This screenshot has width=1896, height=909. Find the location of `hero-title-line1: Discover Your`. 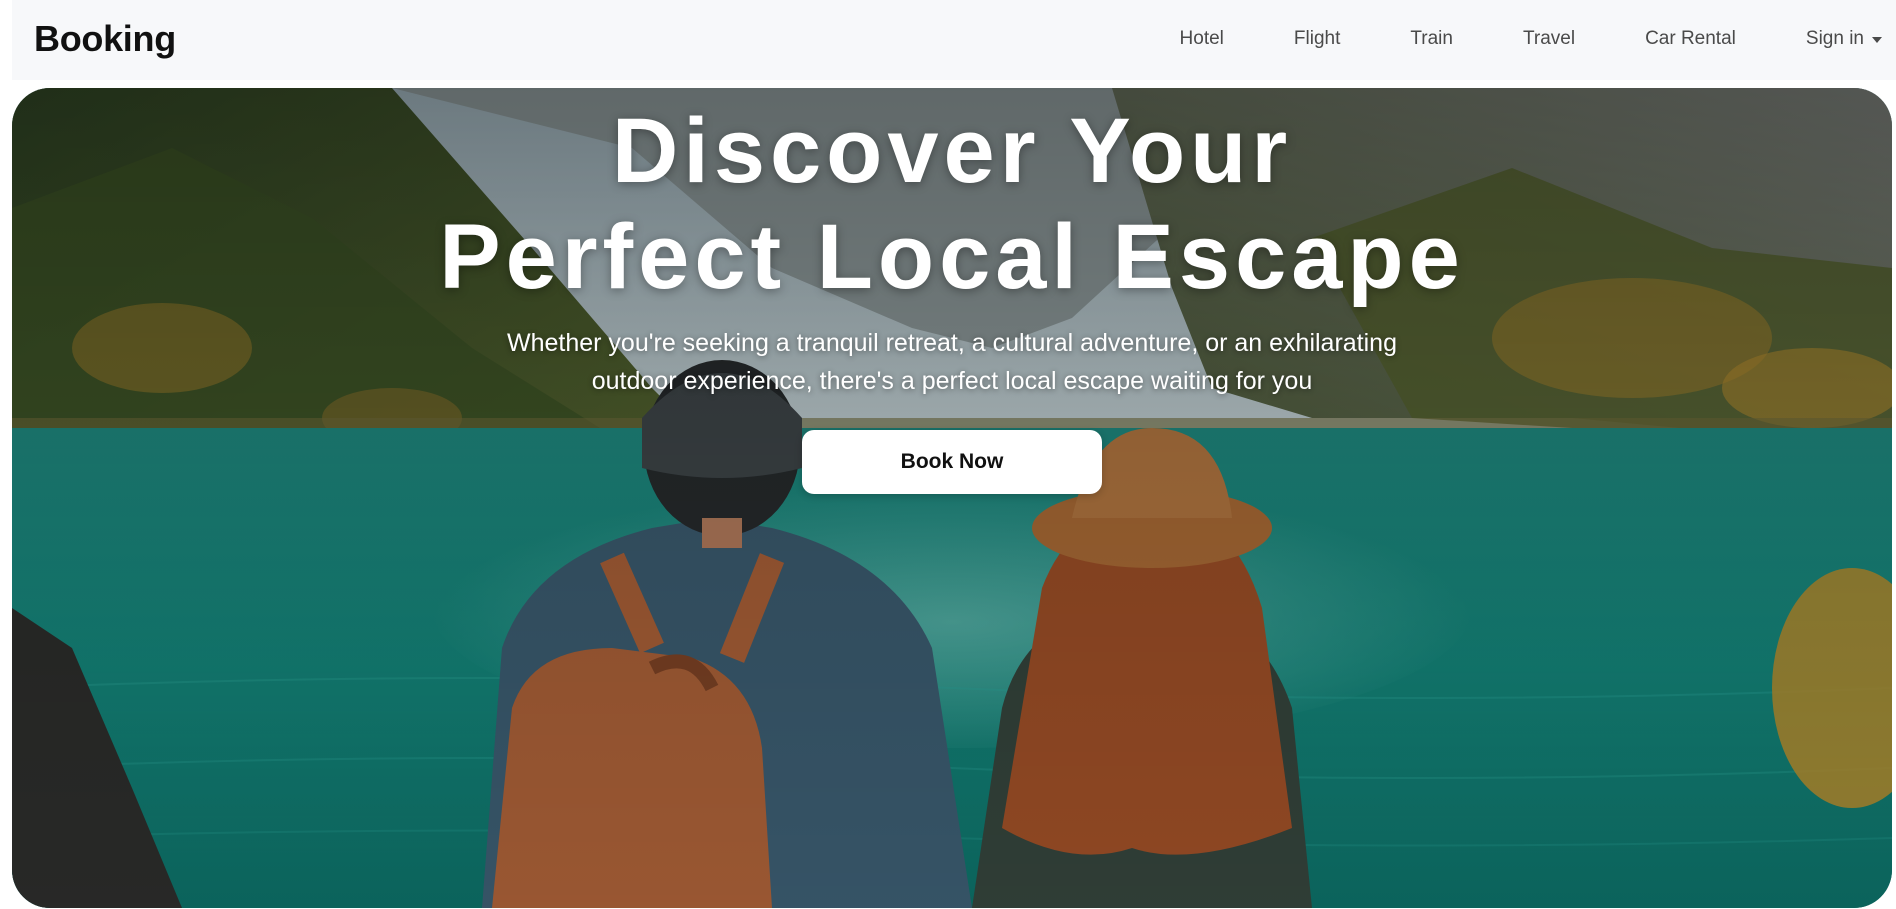

hero-title-line1: Discover Your is located at coordinates (952, 151).